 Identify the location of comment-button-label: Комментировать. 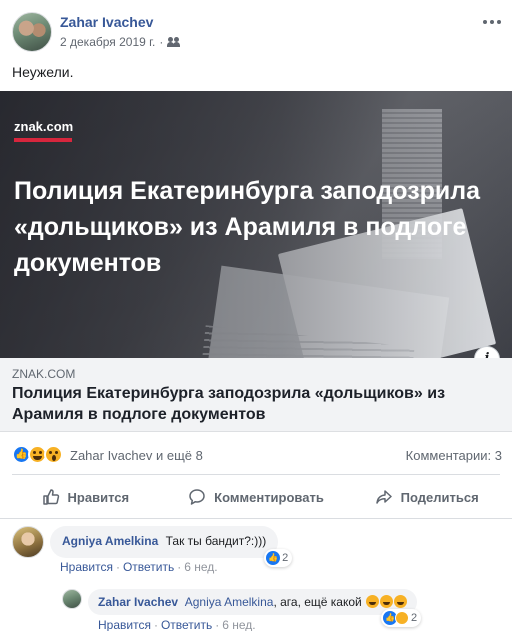
(269, 497).